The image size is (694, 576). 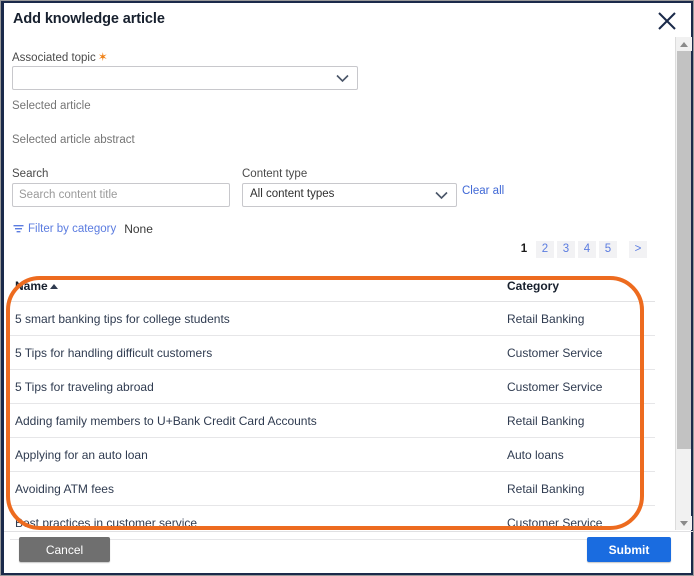 What do you see at coordinates (684, 250) in the screenshot?
I see `scrollbar-thumb` at bounding box center [684, 250].